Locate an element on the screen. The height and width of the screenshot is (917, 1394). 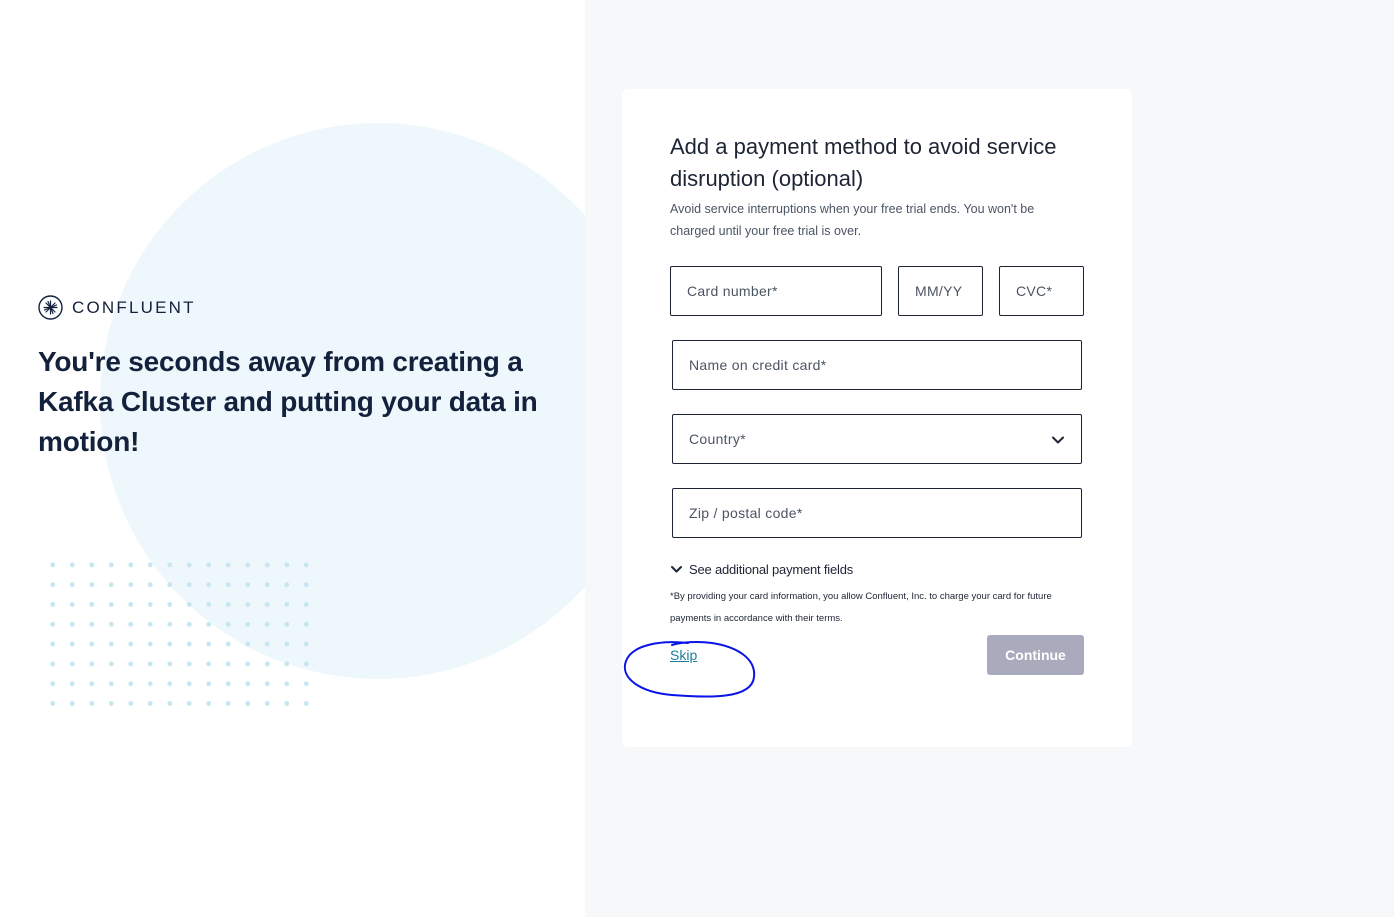
confluent-logo-icon is located at coordinates (50, 307).